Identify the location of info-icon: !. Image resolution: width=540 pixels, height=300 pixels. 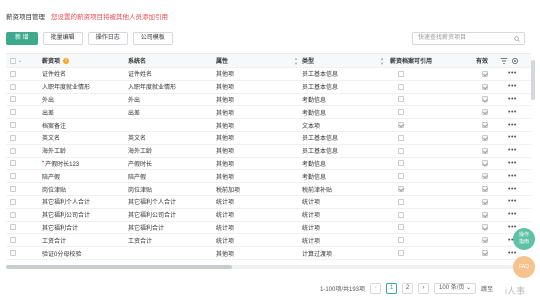
(66, 60).